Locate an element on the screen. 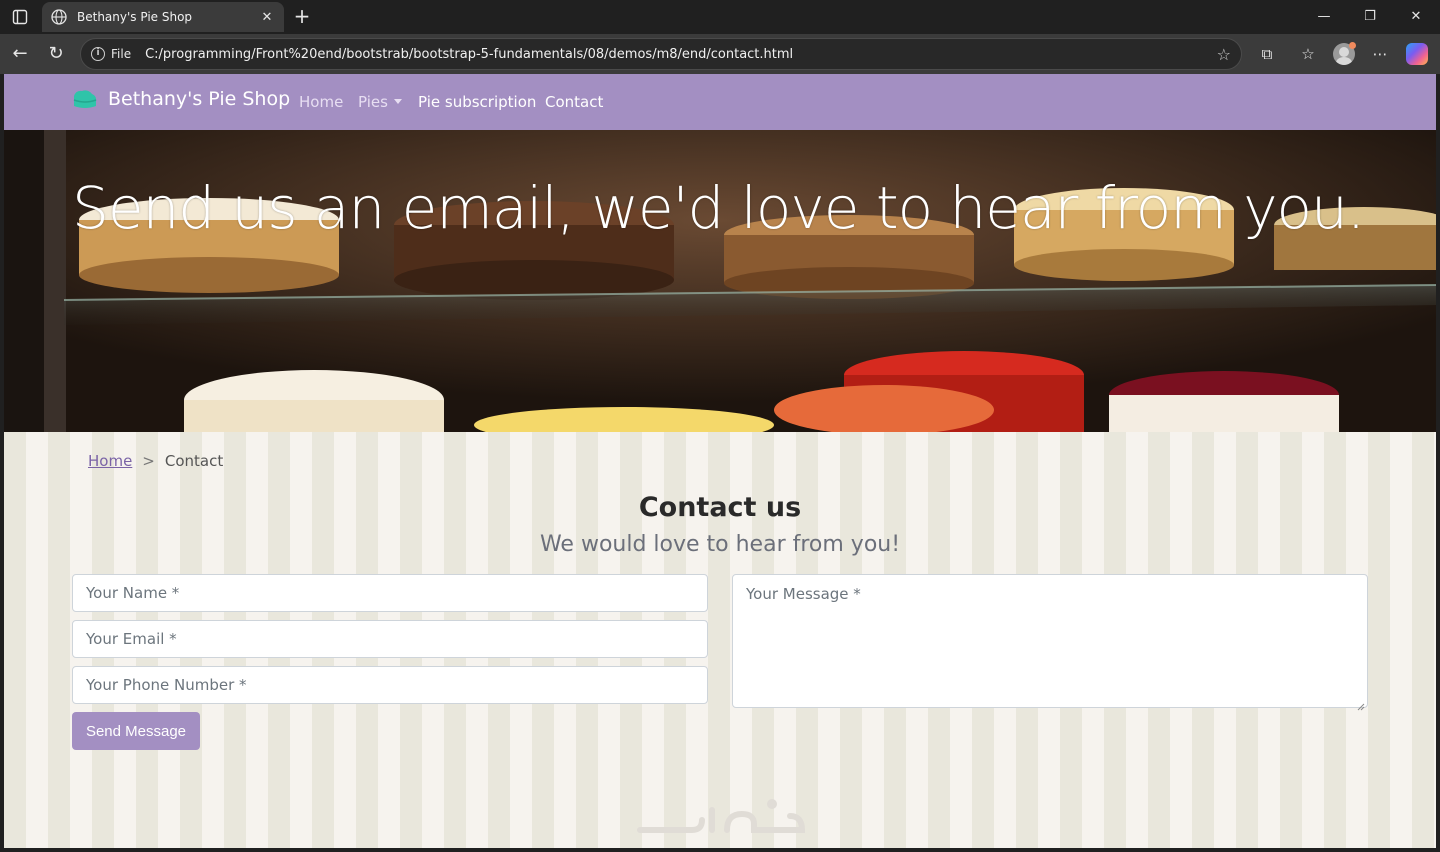  globe-icon is located at coordinates (59, 17).